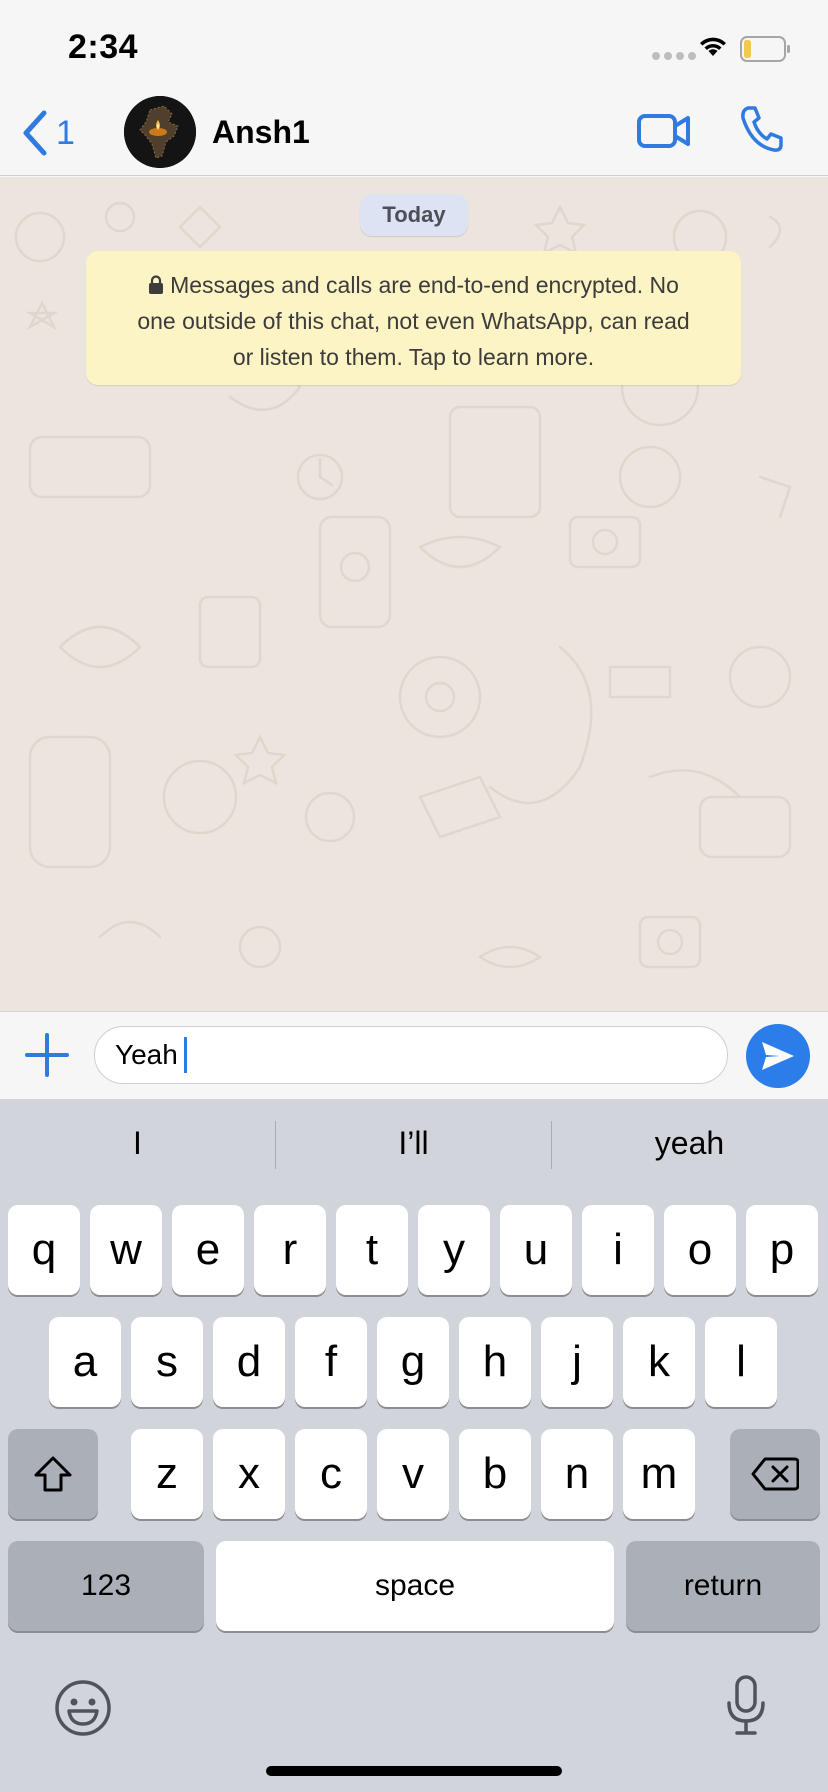 This screenshot has width=828, height=1792. Describe the element at coordinates (185, 1055) in the screenshot. I see `text-cursor` at that location.